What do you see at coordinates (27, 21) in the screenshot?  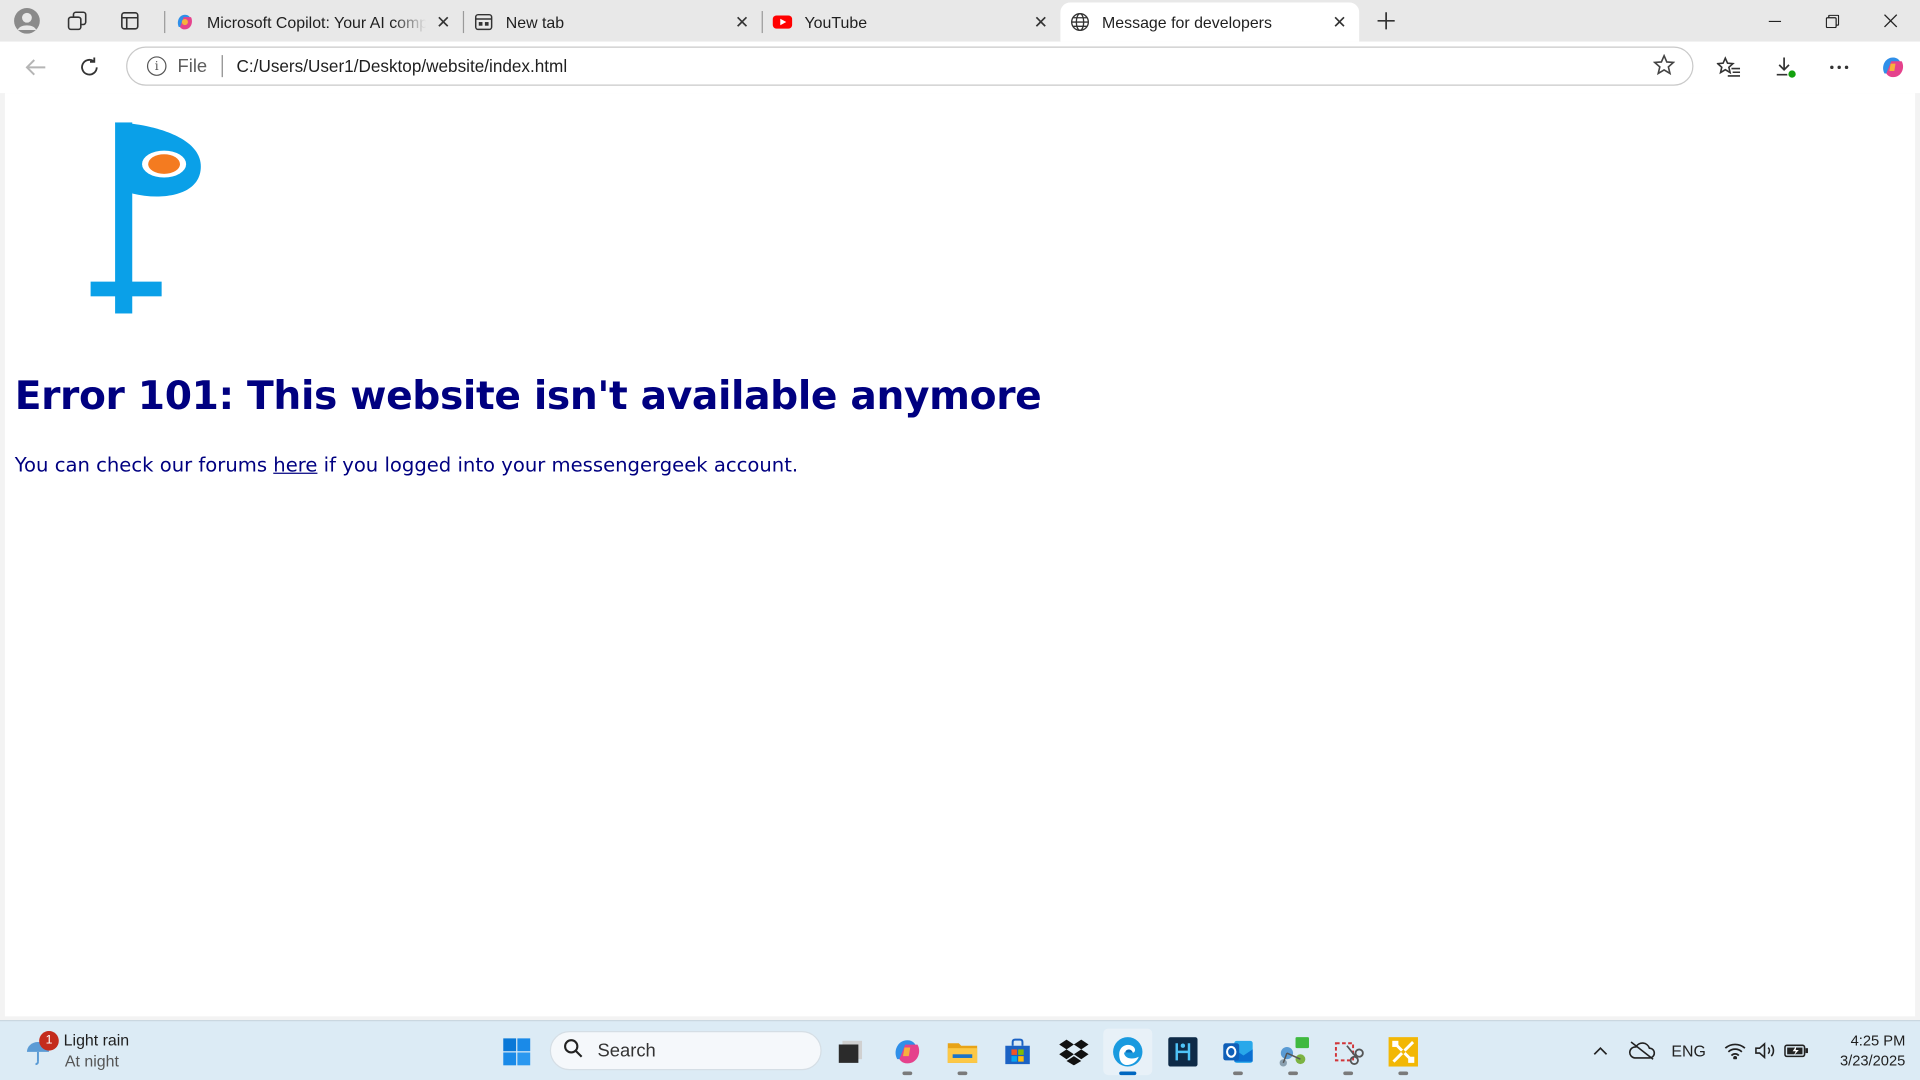 I see `profile-avatar-icon` at bounding box center [27, 21].